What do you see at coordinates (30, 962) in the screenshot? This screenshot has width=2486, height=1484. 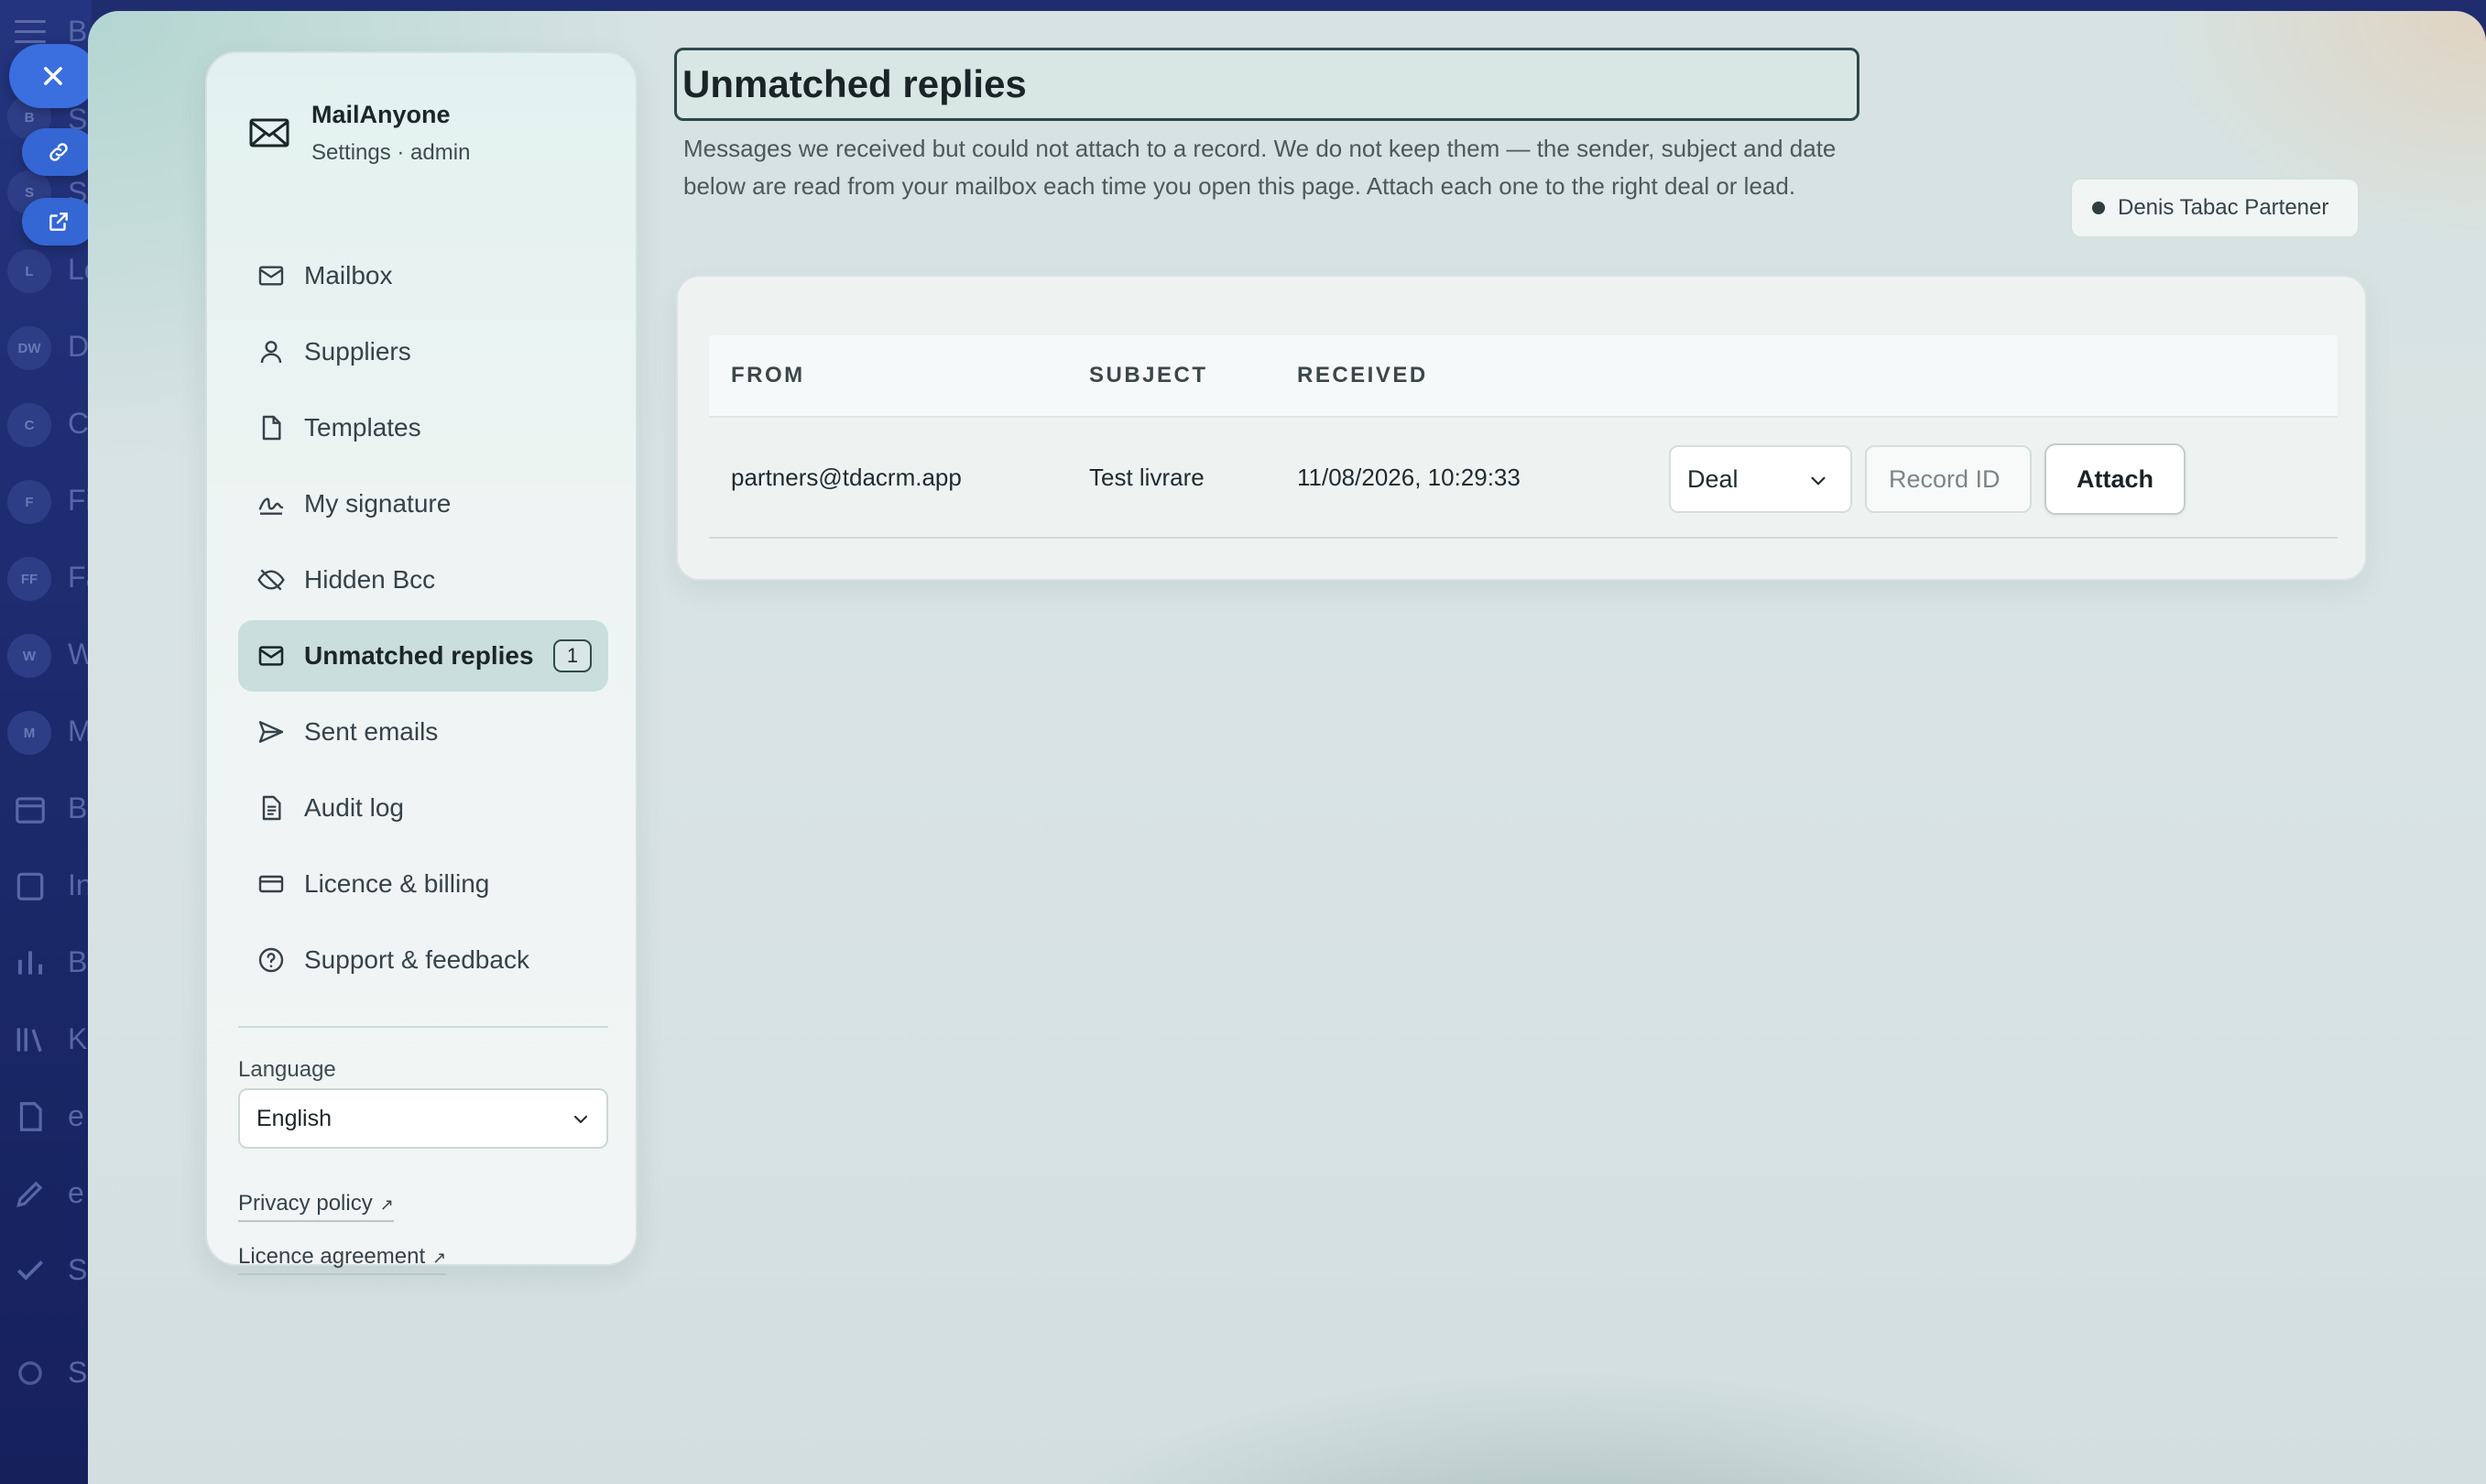 I see `bar-chart-icon` at bounding box center [30, 962].